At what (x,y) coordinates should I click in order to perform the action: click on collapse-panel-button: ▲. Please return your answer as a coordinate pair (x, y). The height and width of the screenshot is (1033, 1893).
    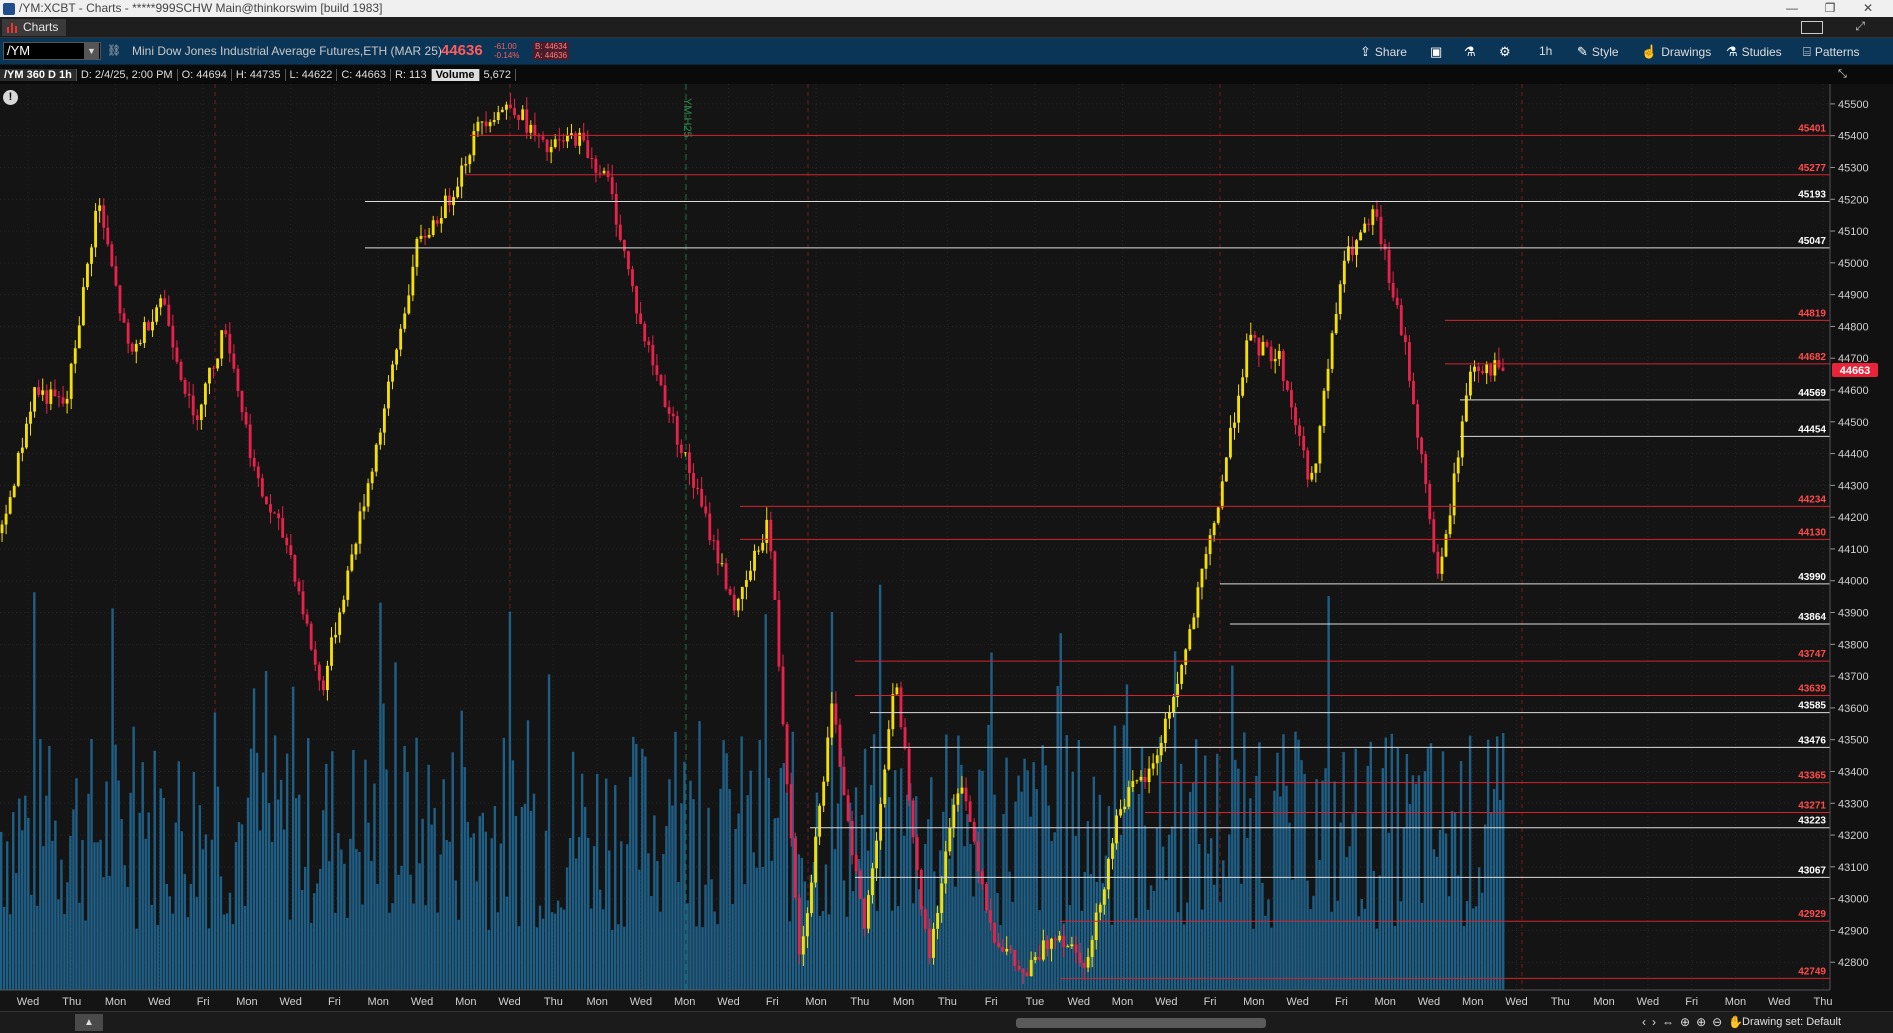
    Looking at the image, I should click on (89, 1022).